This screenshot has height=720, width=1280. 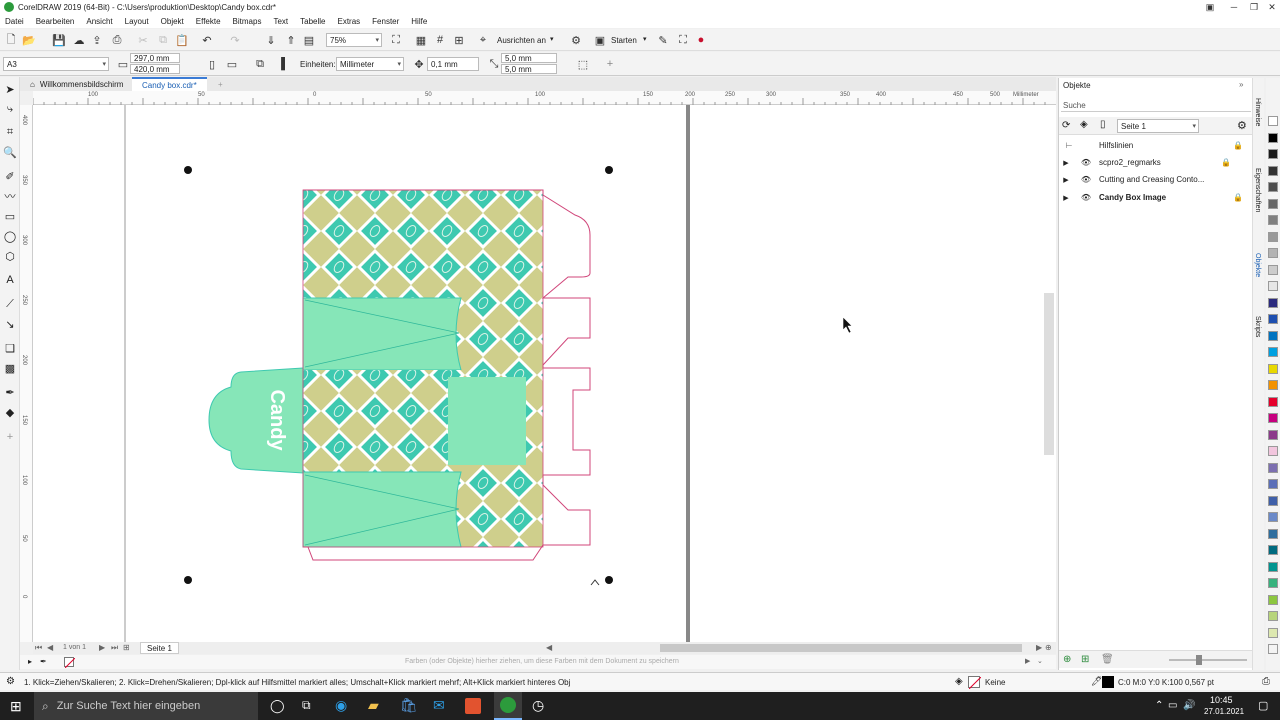 What do you see at coordinates (137, 21) in the screenshot?
I see `menu-layout: Layout` at bounding box center [137, 21].